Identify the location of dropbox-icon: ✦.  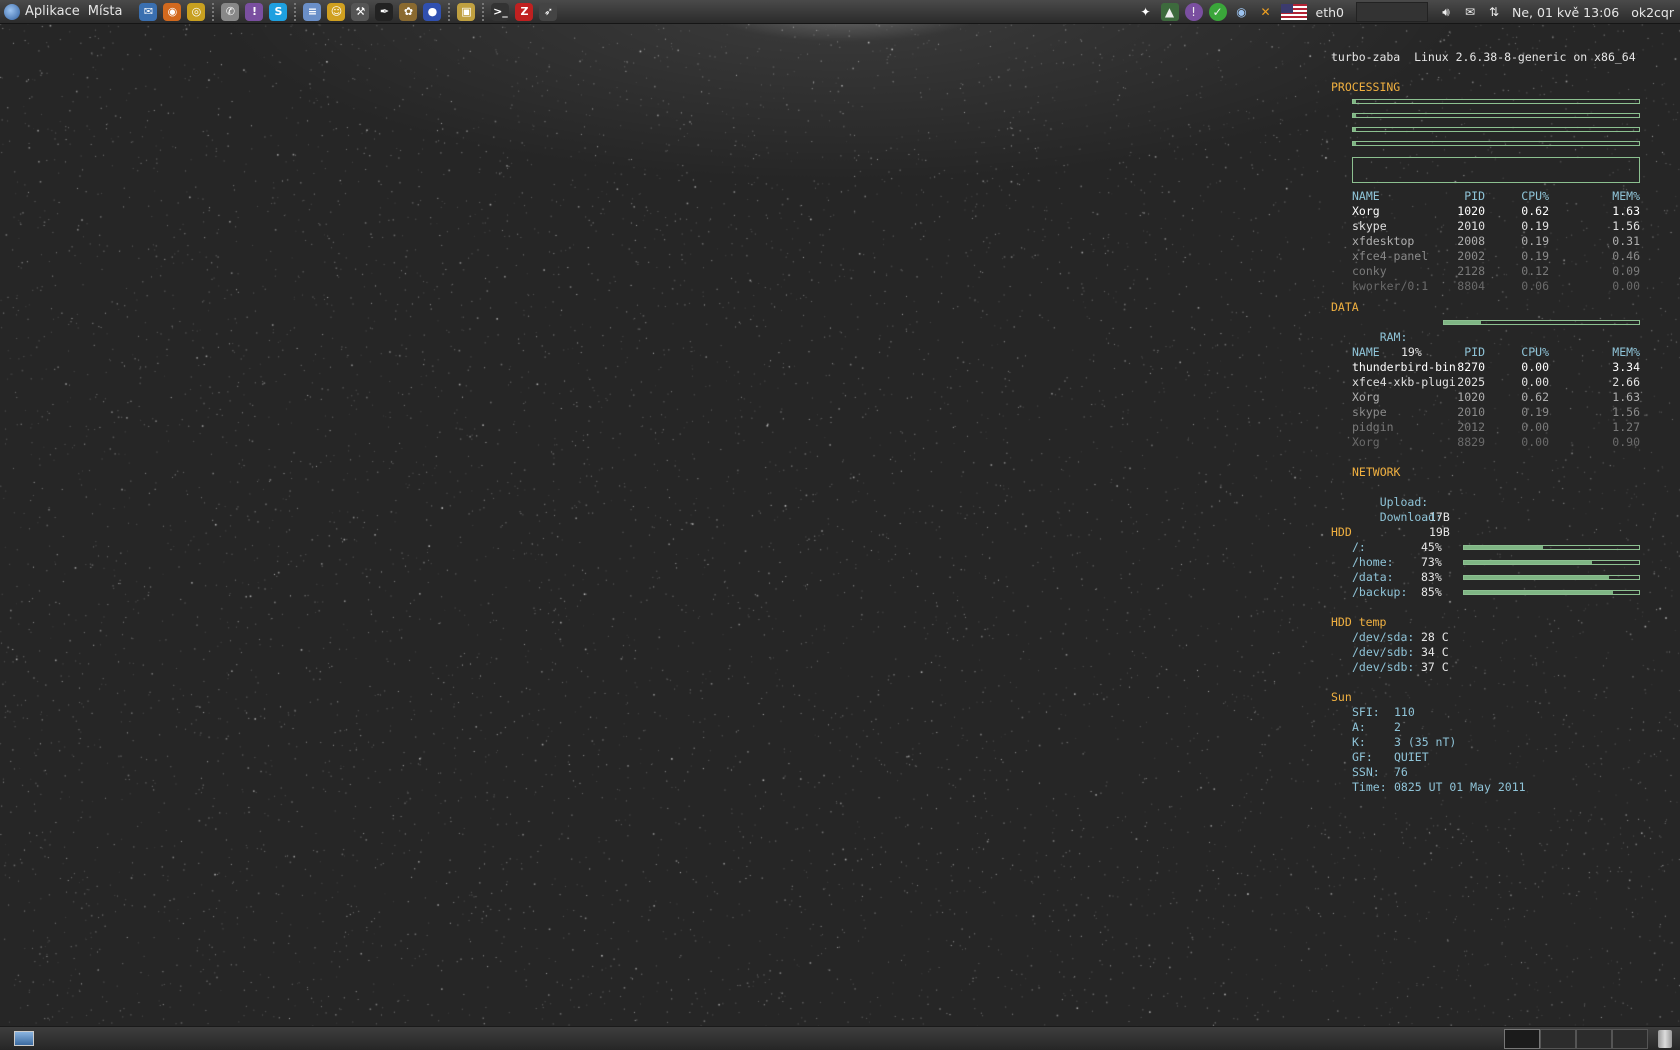
(1146, 12).